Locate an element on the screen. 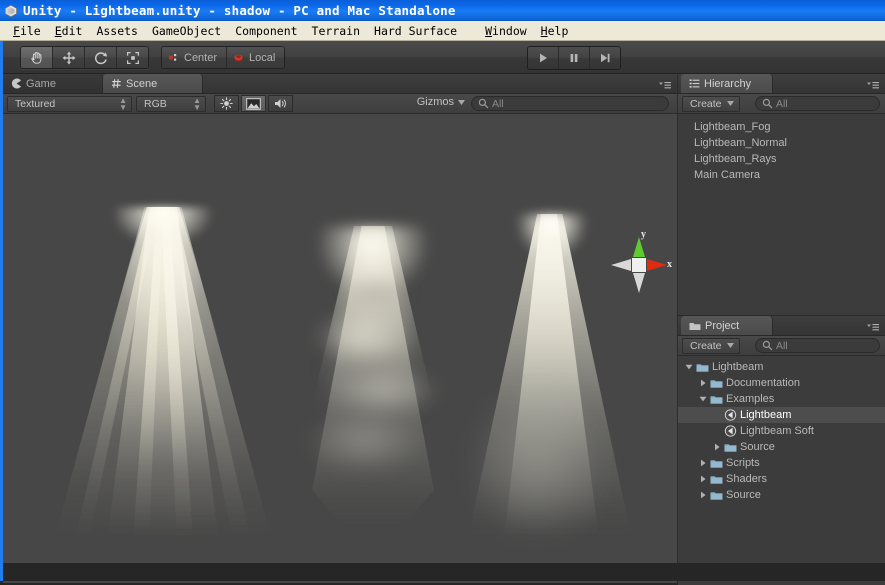 Image resolution: width=885 pixels, height=585 pixels. fx-toggle is located at coordinates (253, 103).